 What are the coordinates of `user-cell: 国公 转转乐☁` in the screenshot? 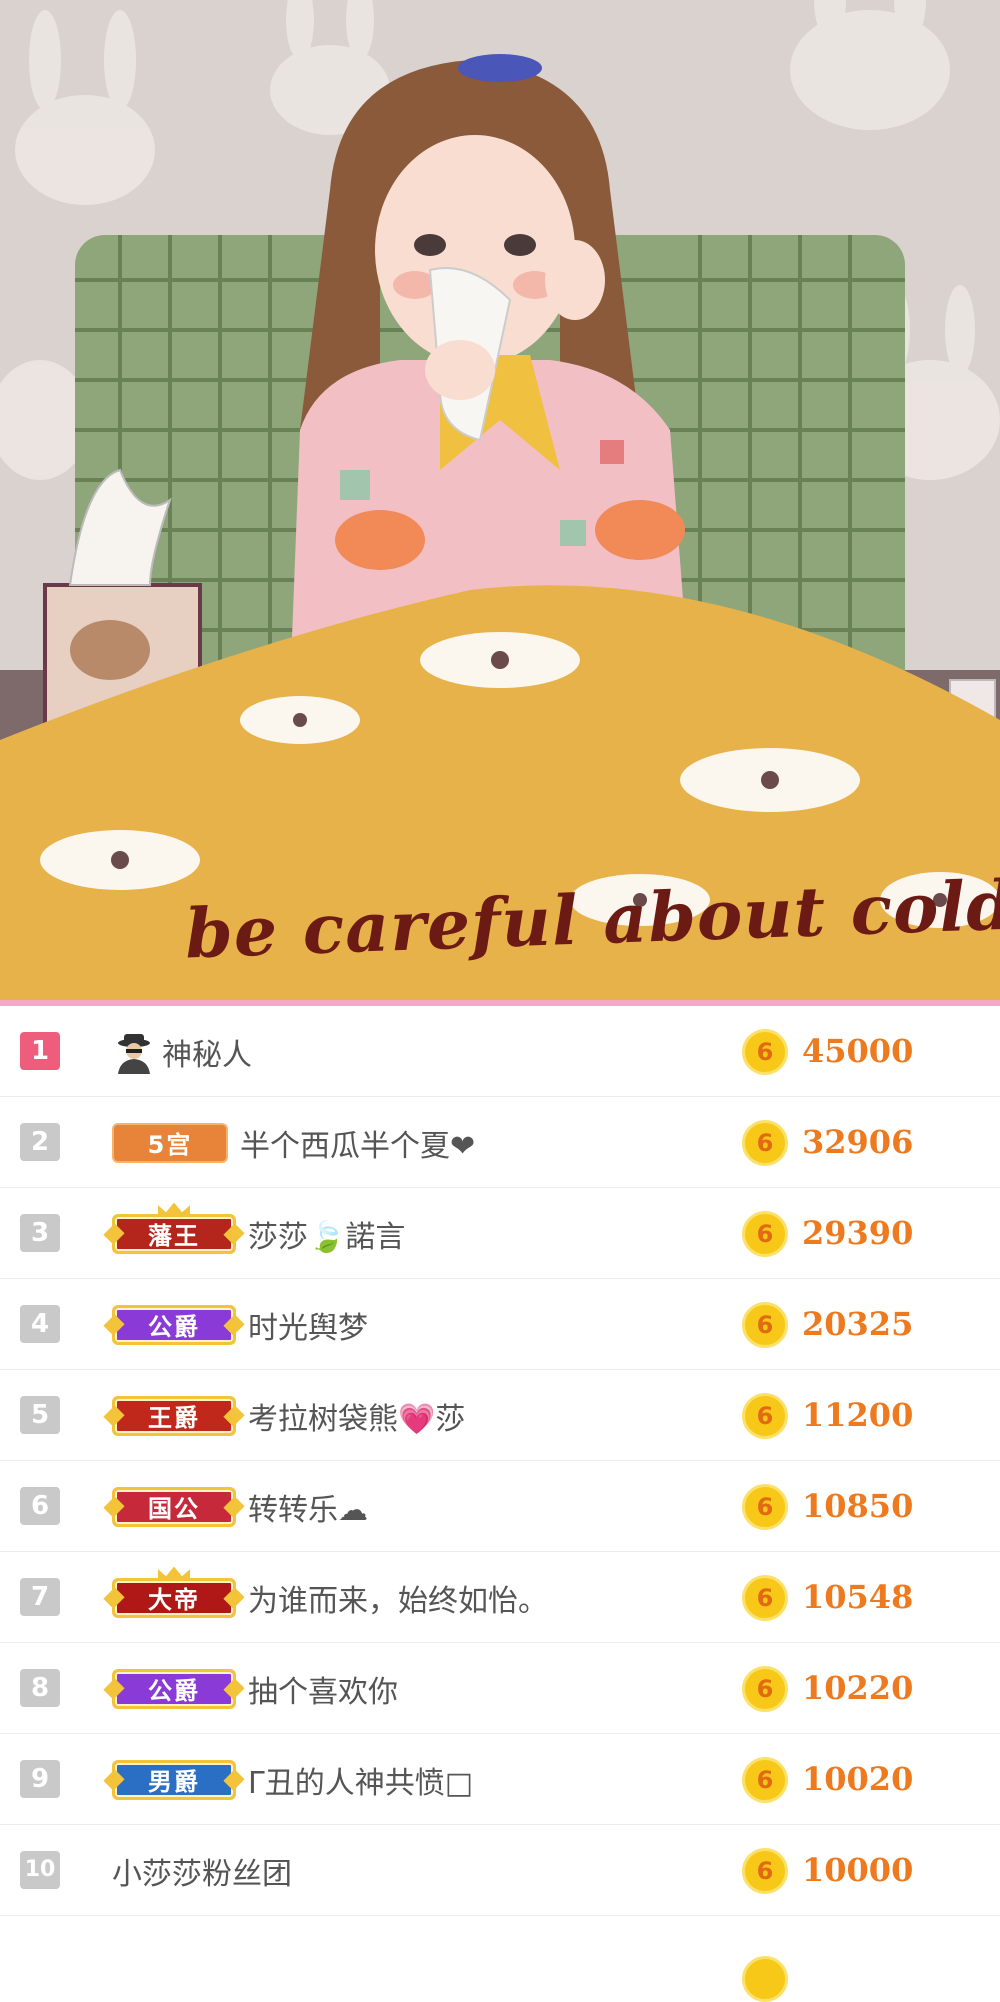 It's located at (240, 1506).